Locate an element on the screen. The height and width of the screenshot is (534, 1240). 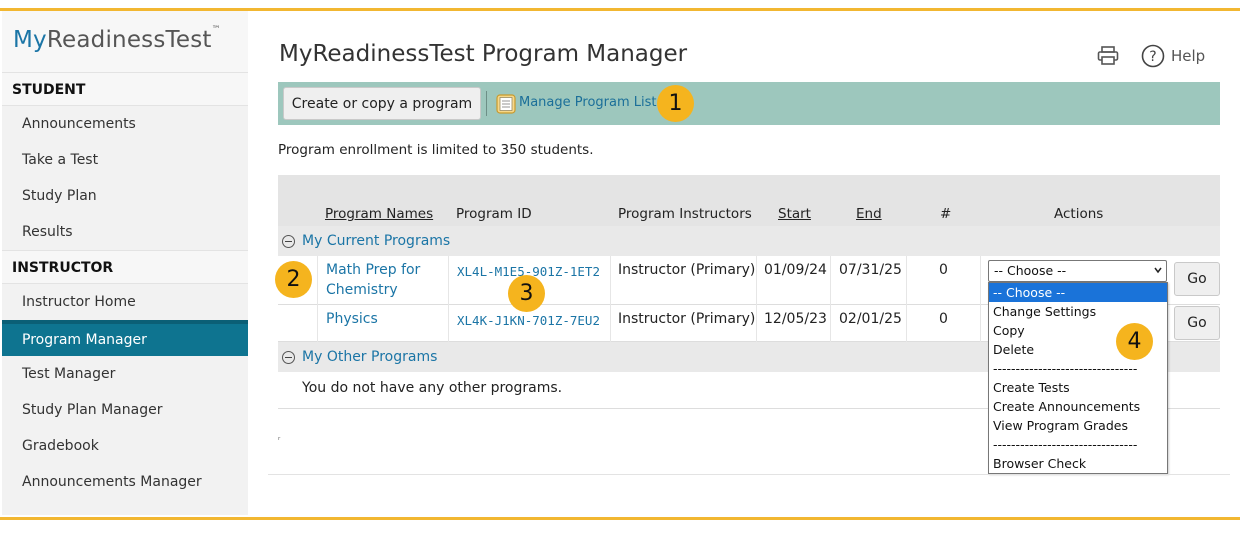
col-end: End is located at coordinates (869, 214).